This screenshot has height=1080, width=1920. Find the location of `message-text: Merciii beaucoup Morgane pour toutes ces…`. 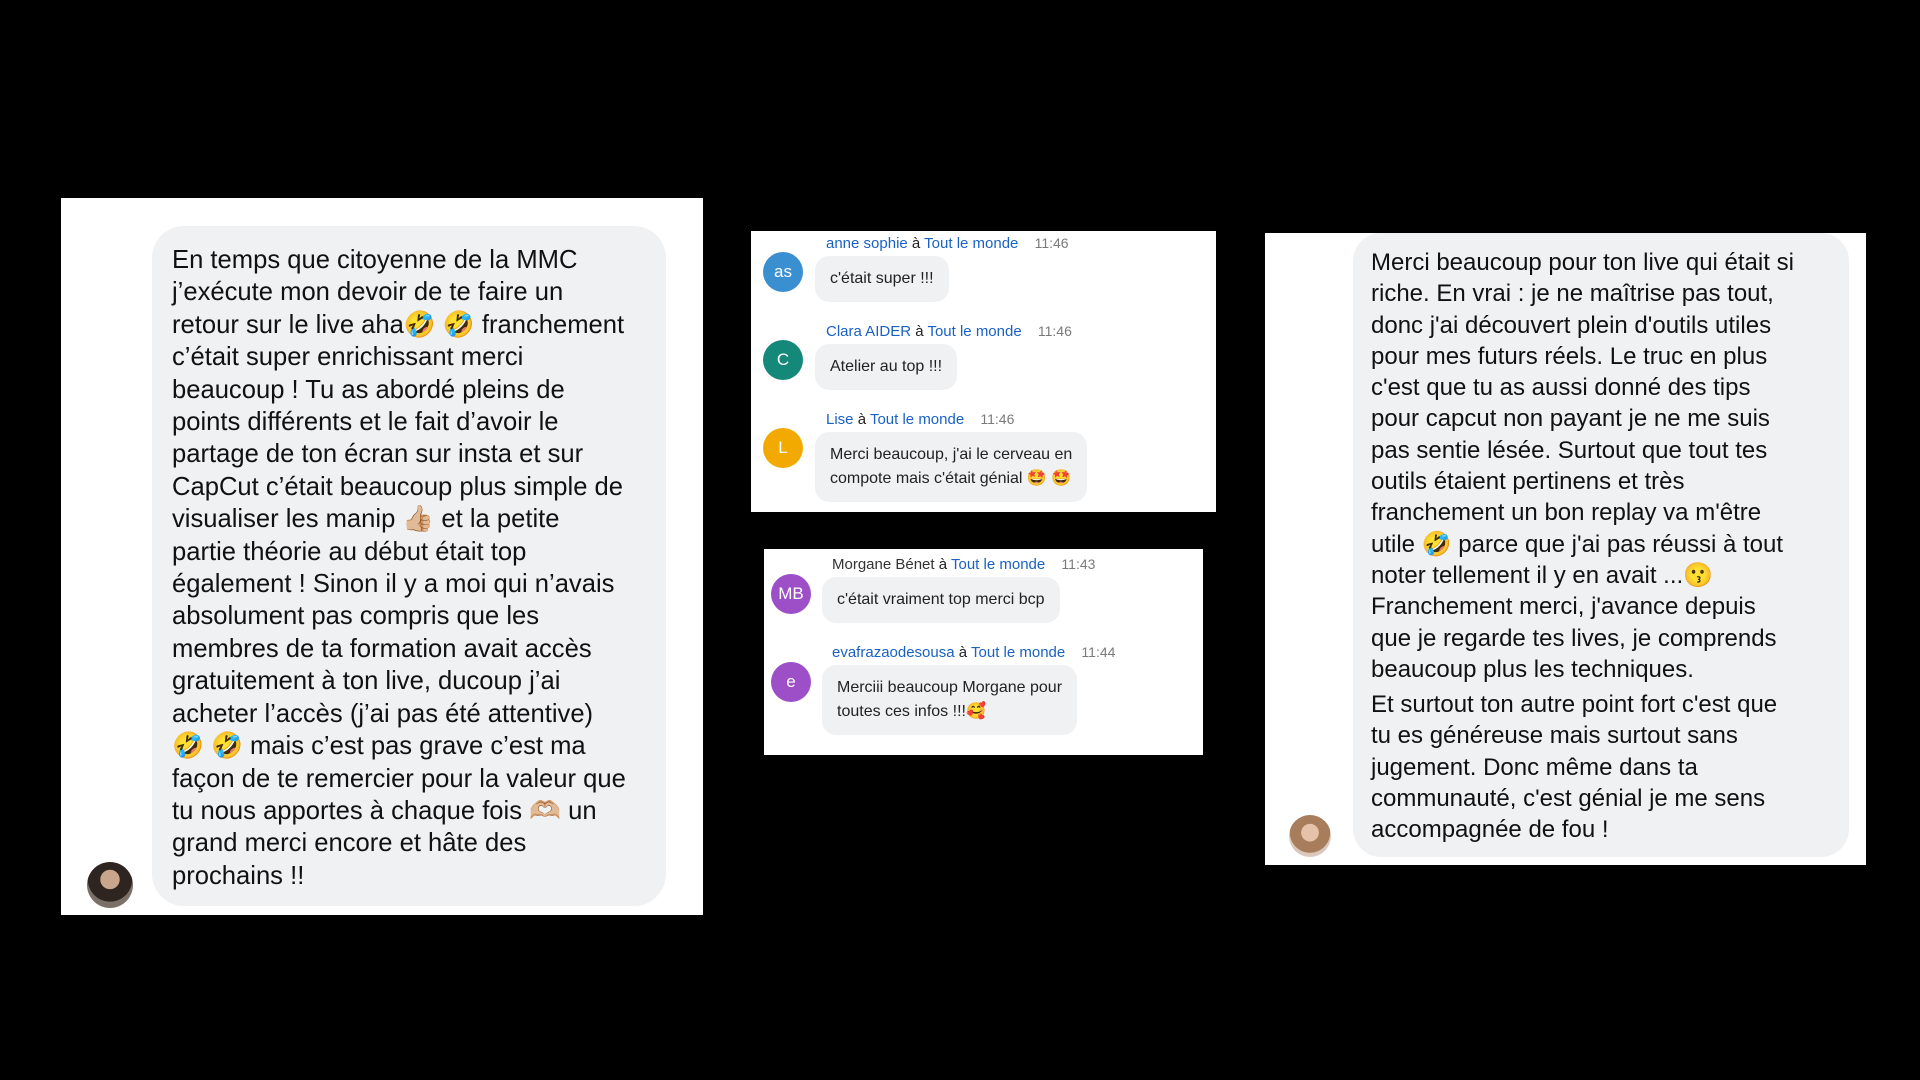

message-text: Merciii beaucoup Morgane pour toutes ces… is located at coordinates (950, 700).